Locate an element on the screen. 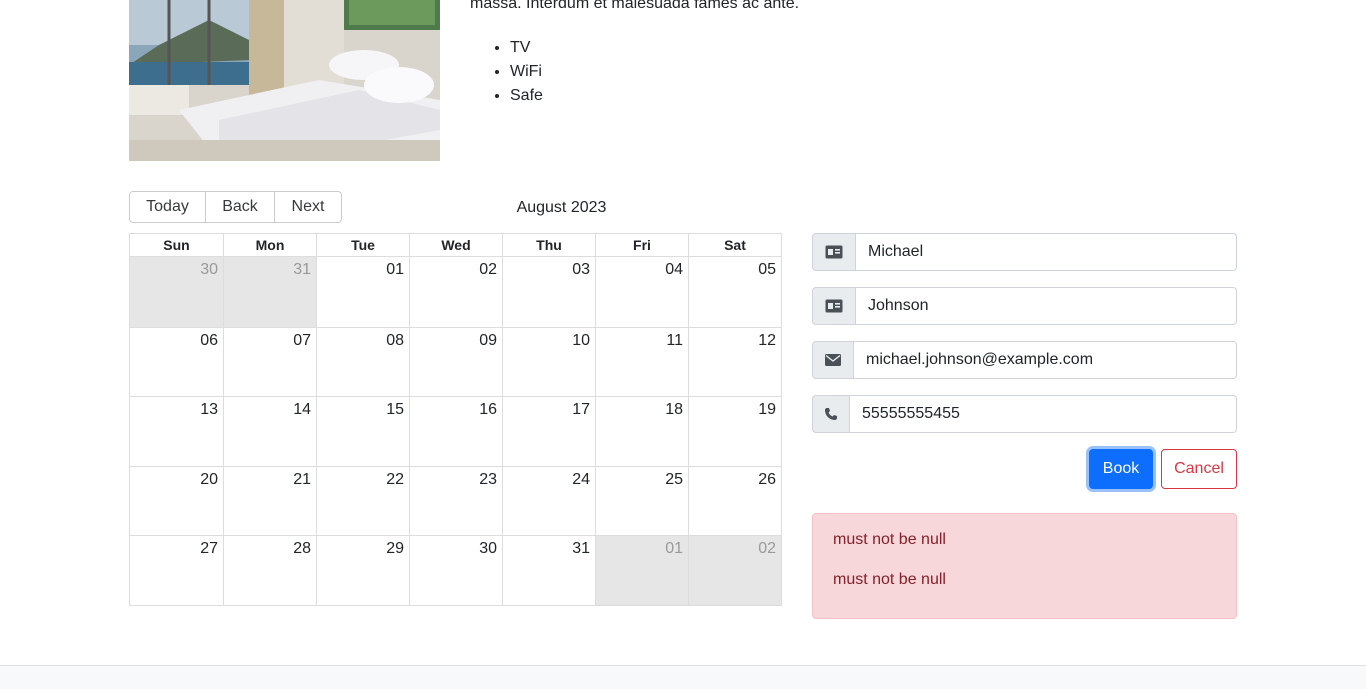 This screenshot has height=689, width=1366. calendar-week-row: 13 14 15 16 17 18 19 is located at coordinates (455, 431).